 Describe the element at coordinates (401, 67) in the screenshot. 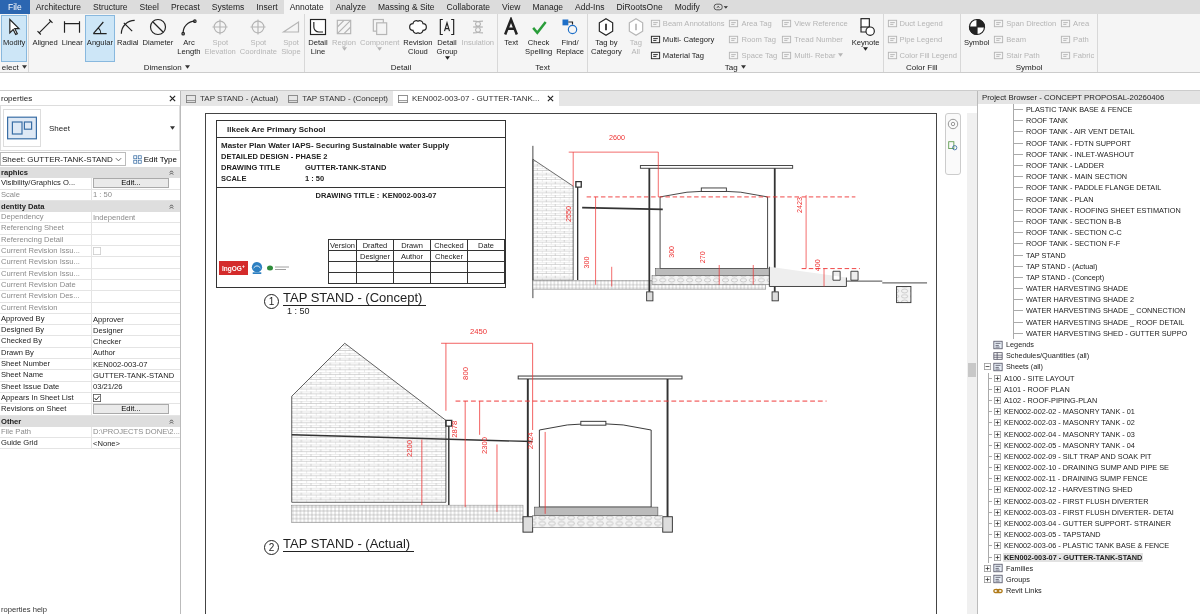

I see `panel-title: Detail` at that location.